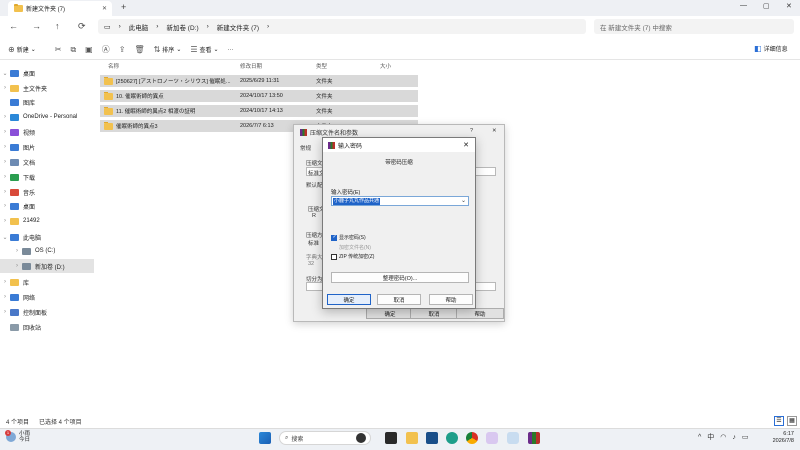 The height and width of the screenshot is (450, 800). I want to click on rename-button: Ⓐ, so click(106, 49).